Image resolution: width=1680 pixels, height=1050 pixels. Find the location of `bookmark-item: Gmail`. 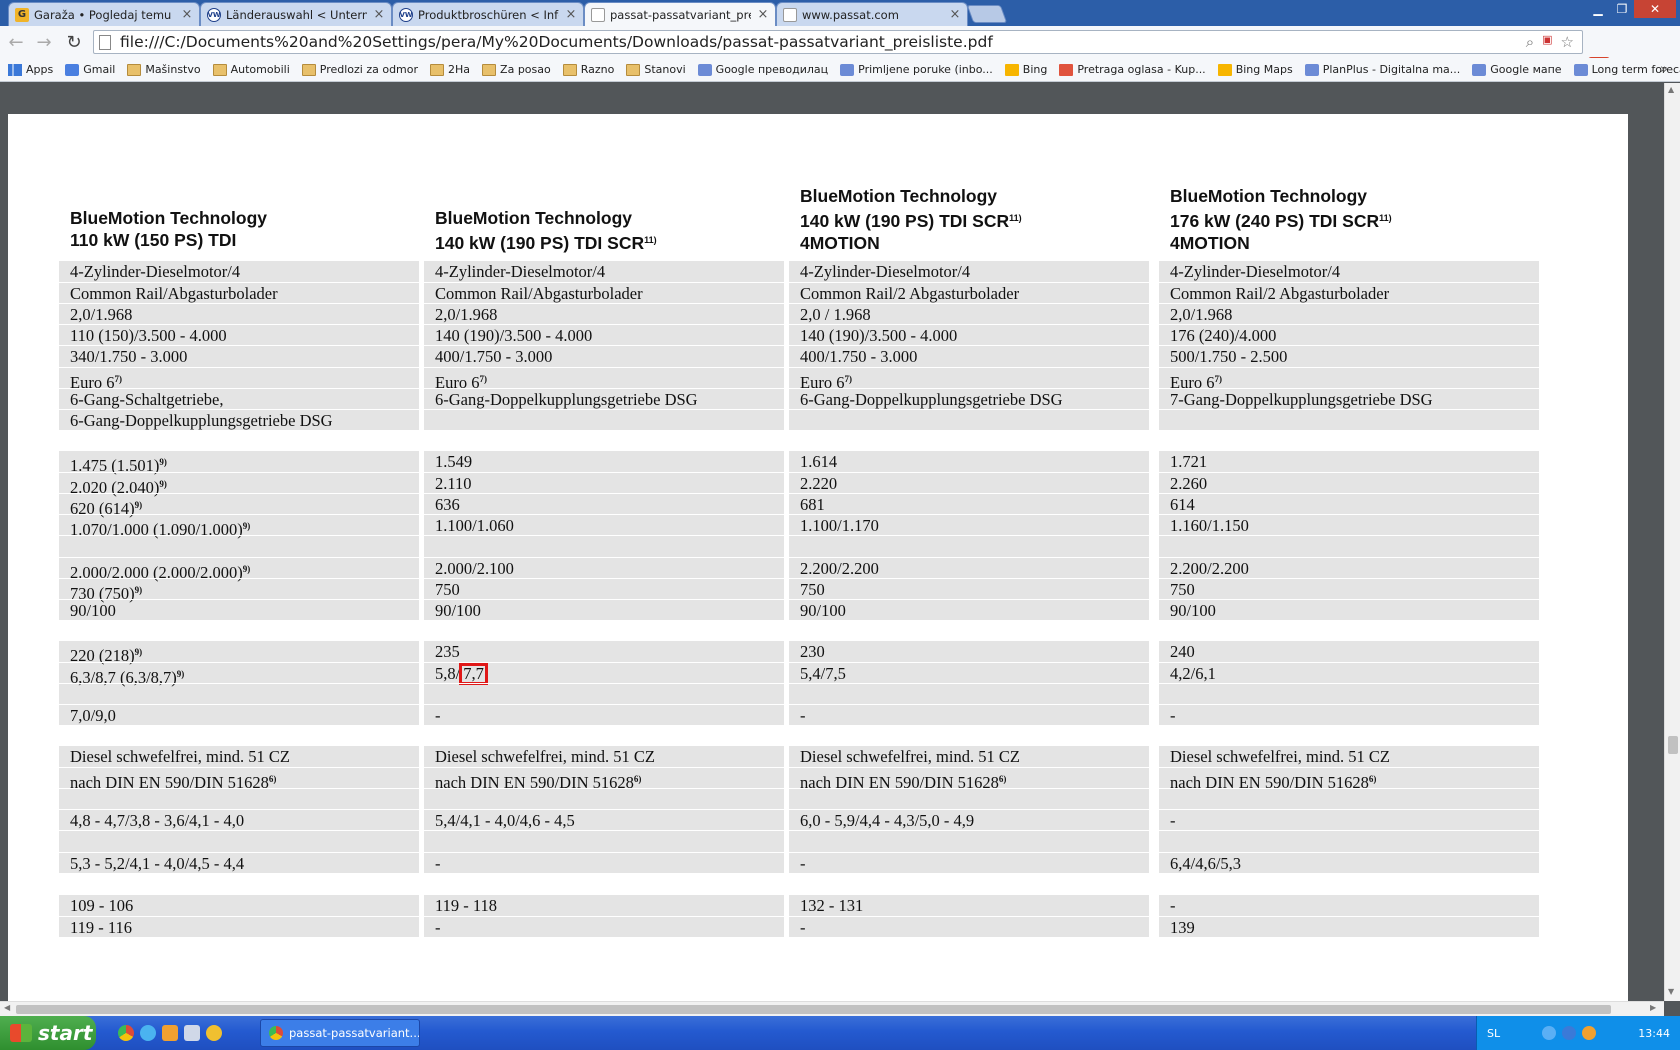

bookmark-item: Gmail is located at coordinates (90, 69).